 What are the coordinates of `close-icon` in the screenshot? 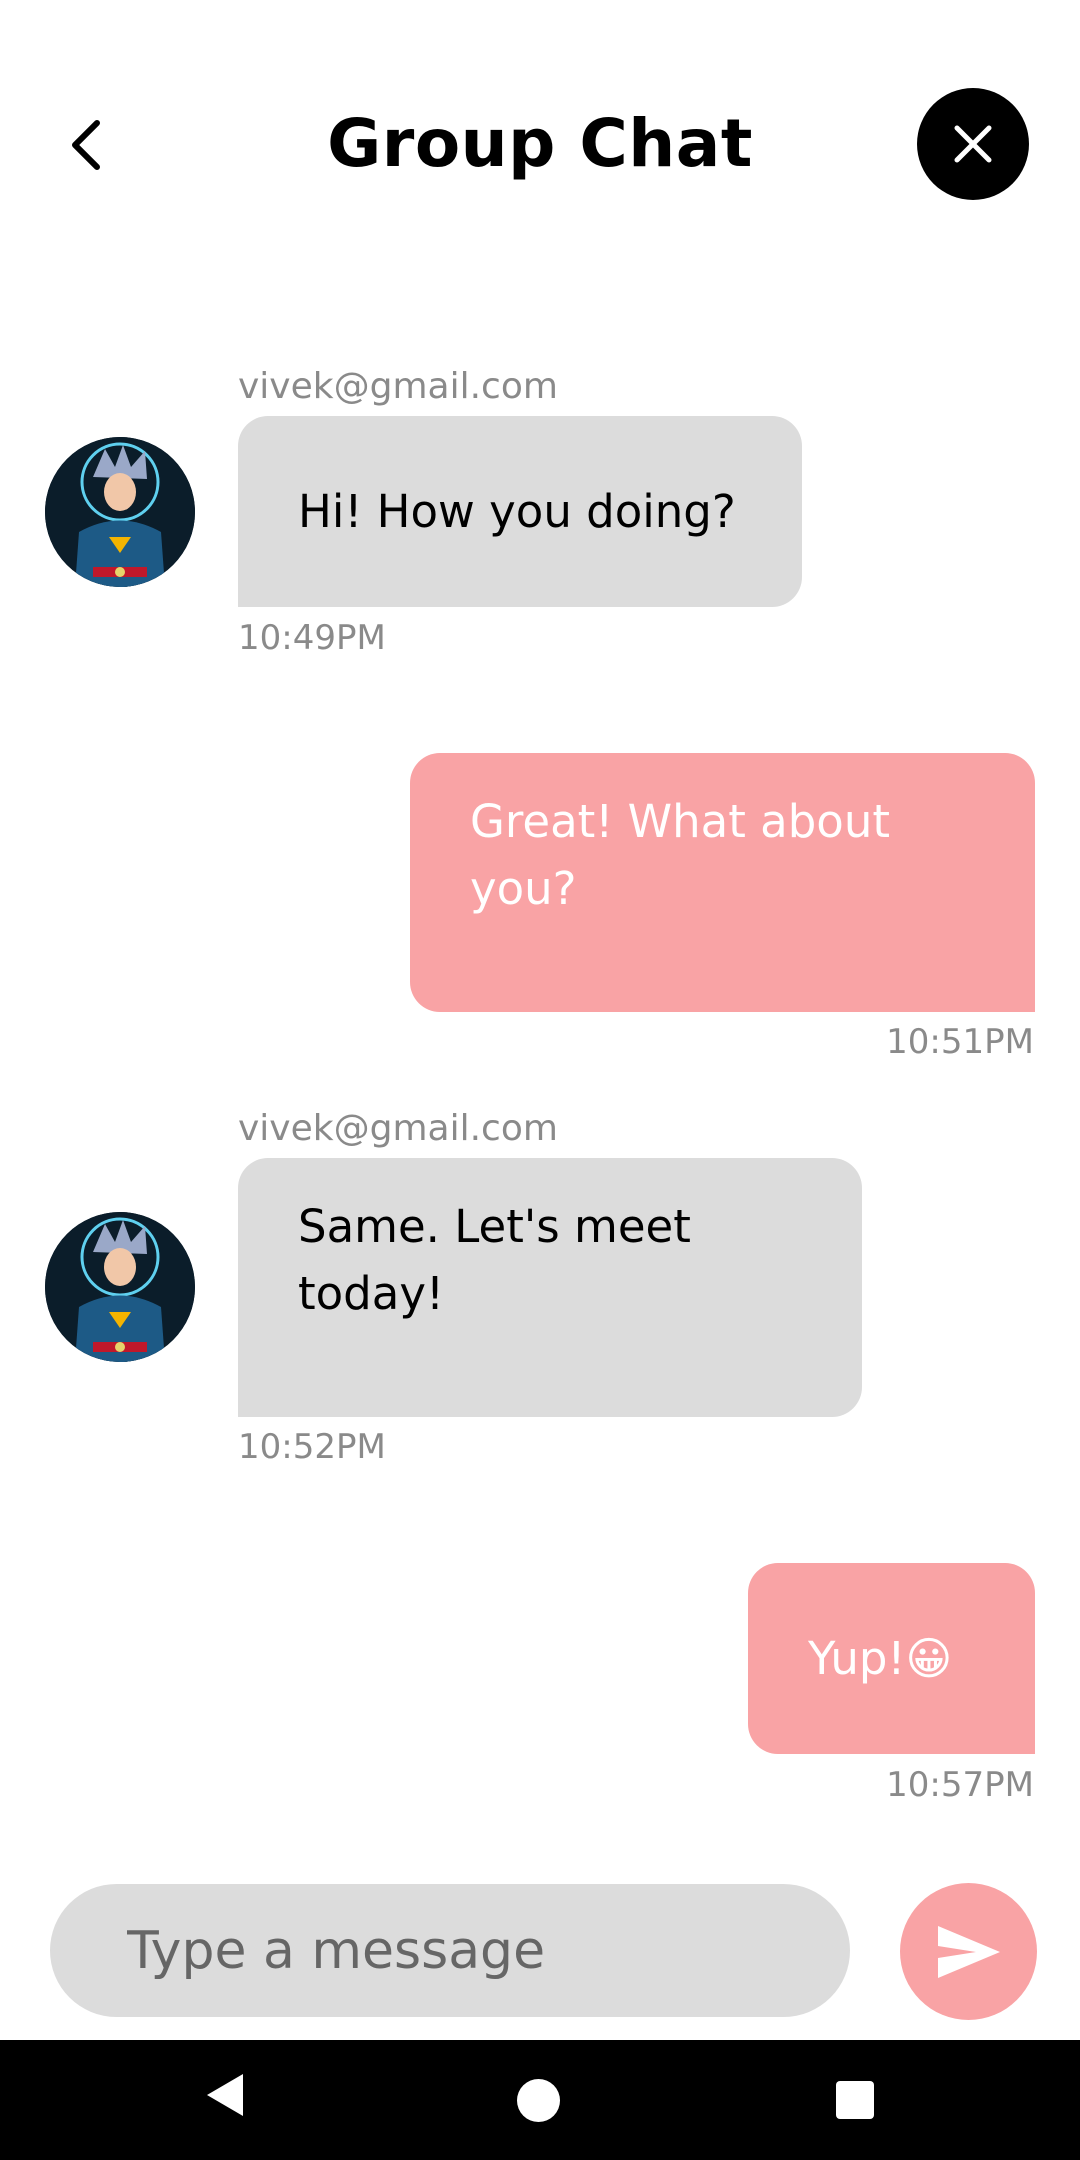 It's located at (973, 144).